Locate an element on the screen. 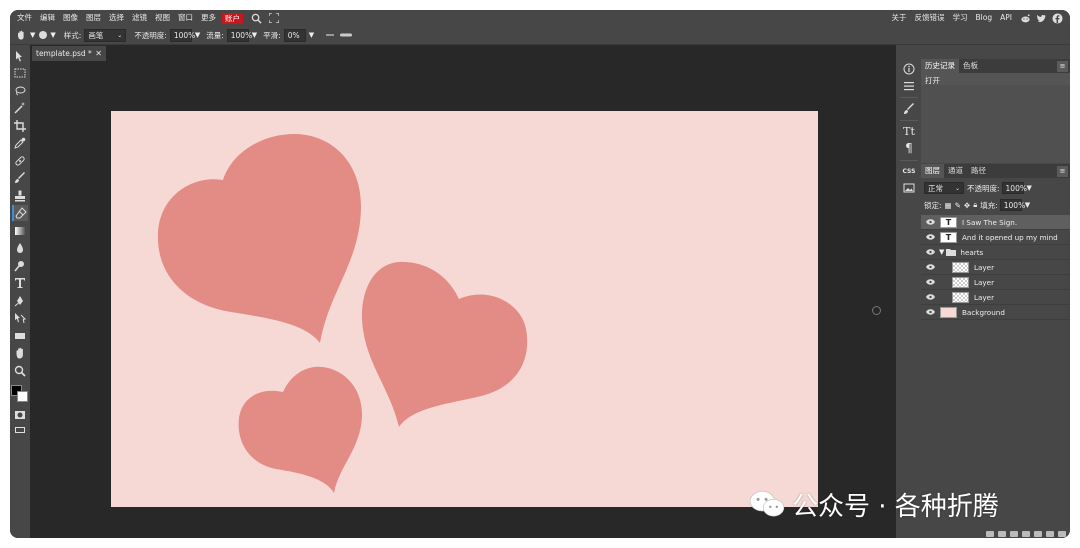  style-select: 画笔 ⌄ is located at coordinates (105, 35).